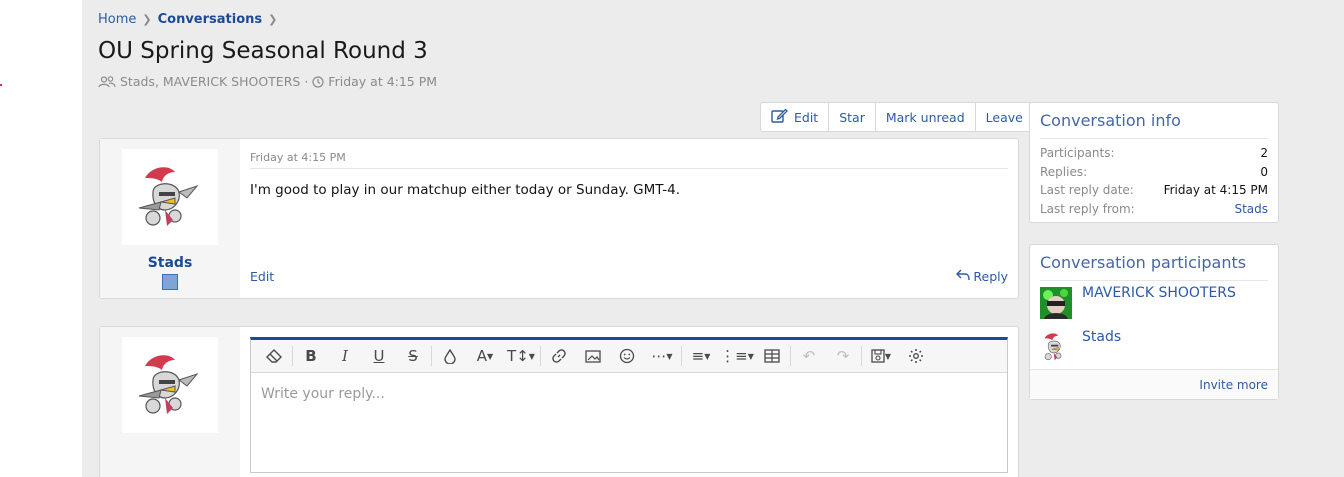 This screenshot has width=1344, height=477. I want to click on participants-text: Stads, MAVERICK SHOOTERS, so click(210, 81).